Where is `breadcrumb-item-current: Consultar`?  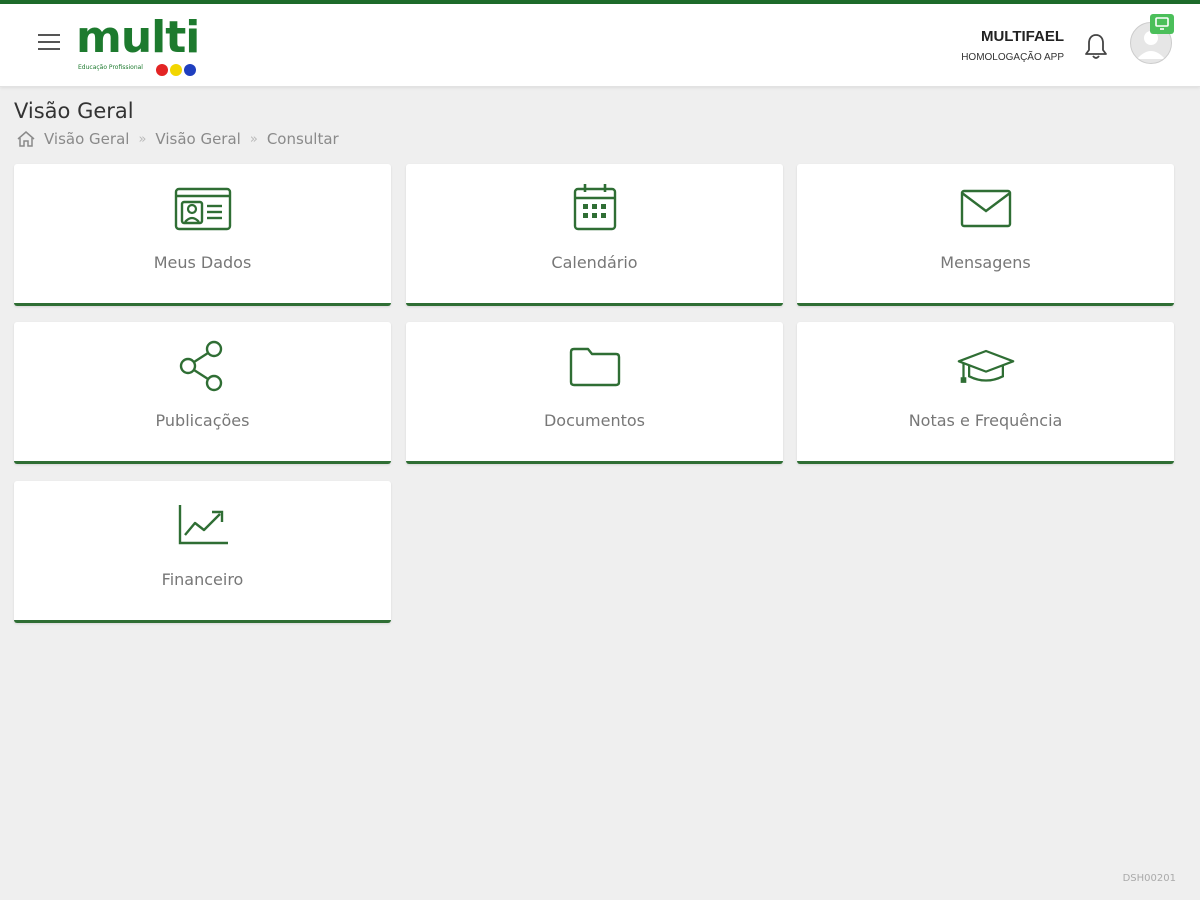
breadcrumb-item-current: Consultar is located at coordinates (302, 139).